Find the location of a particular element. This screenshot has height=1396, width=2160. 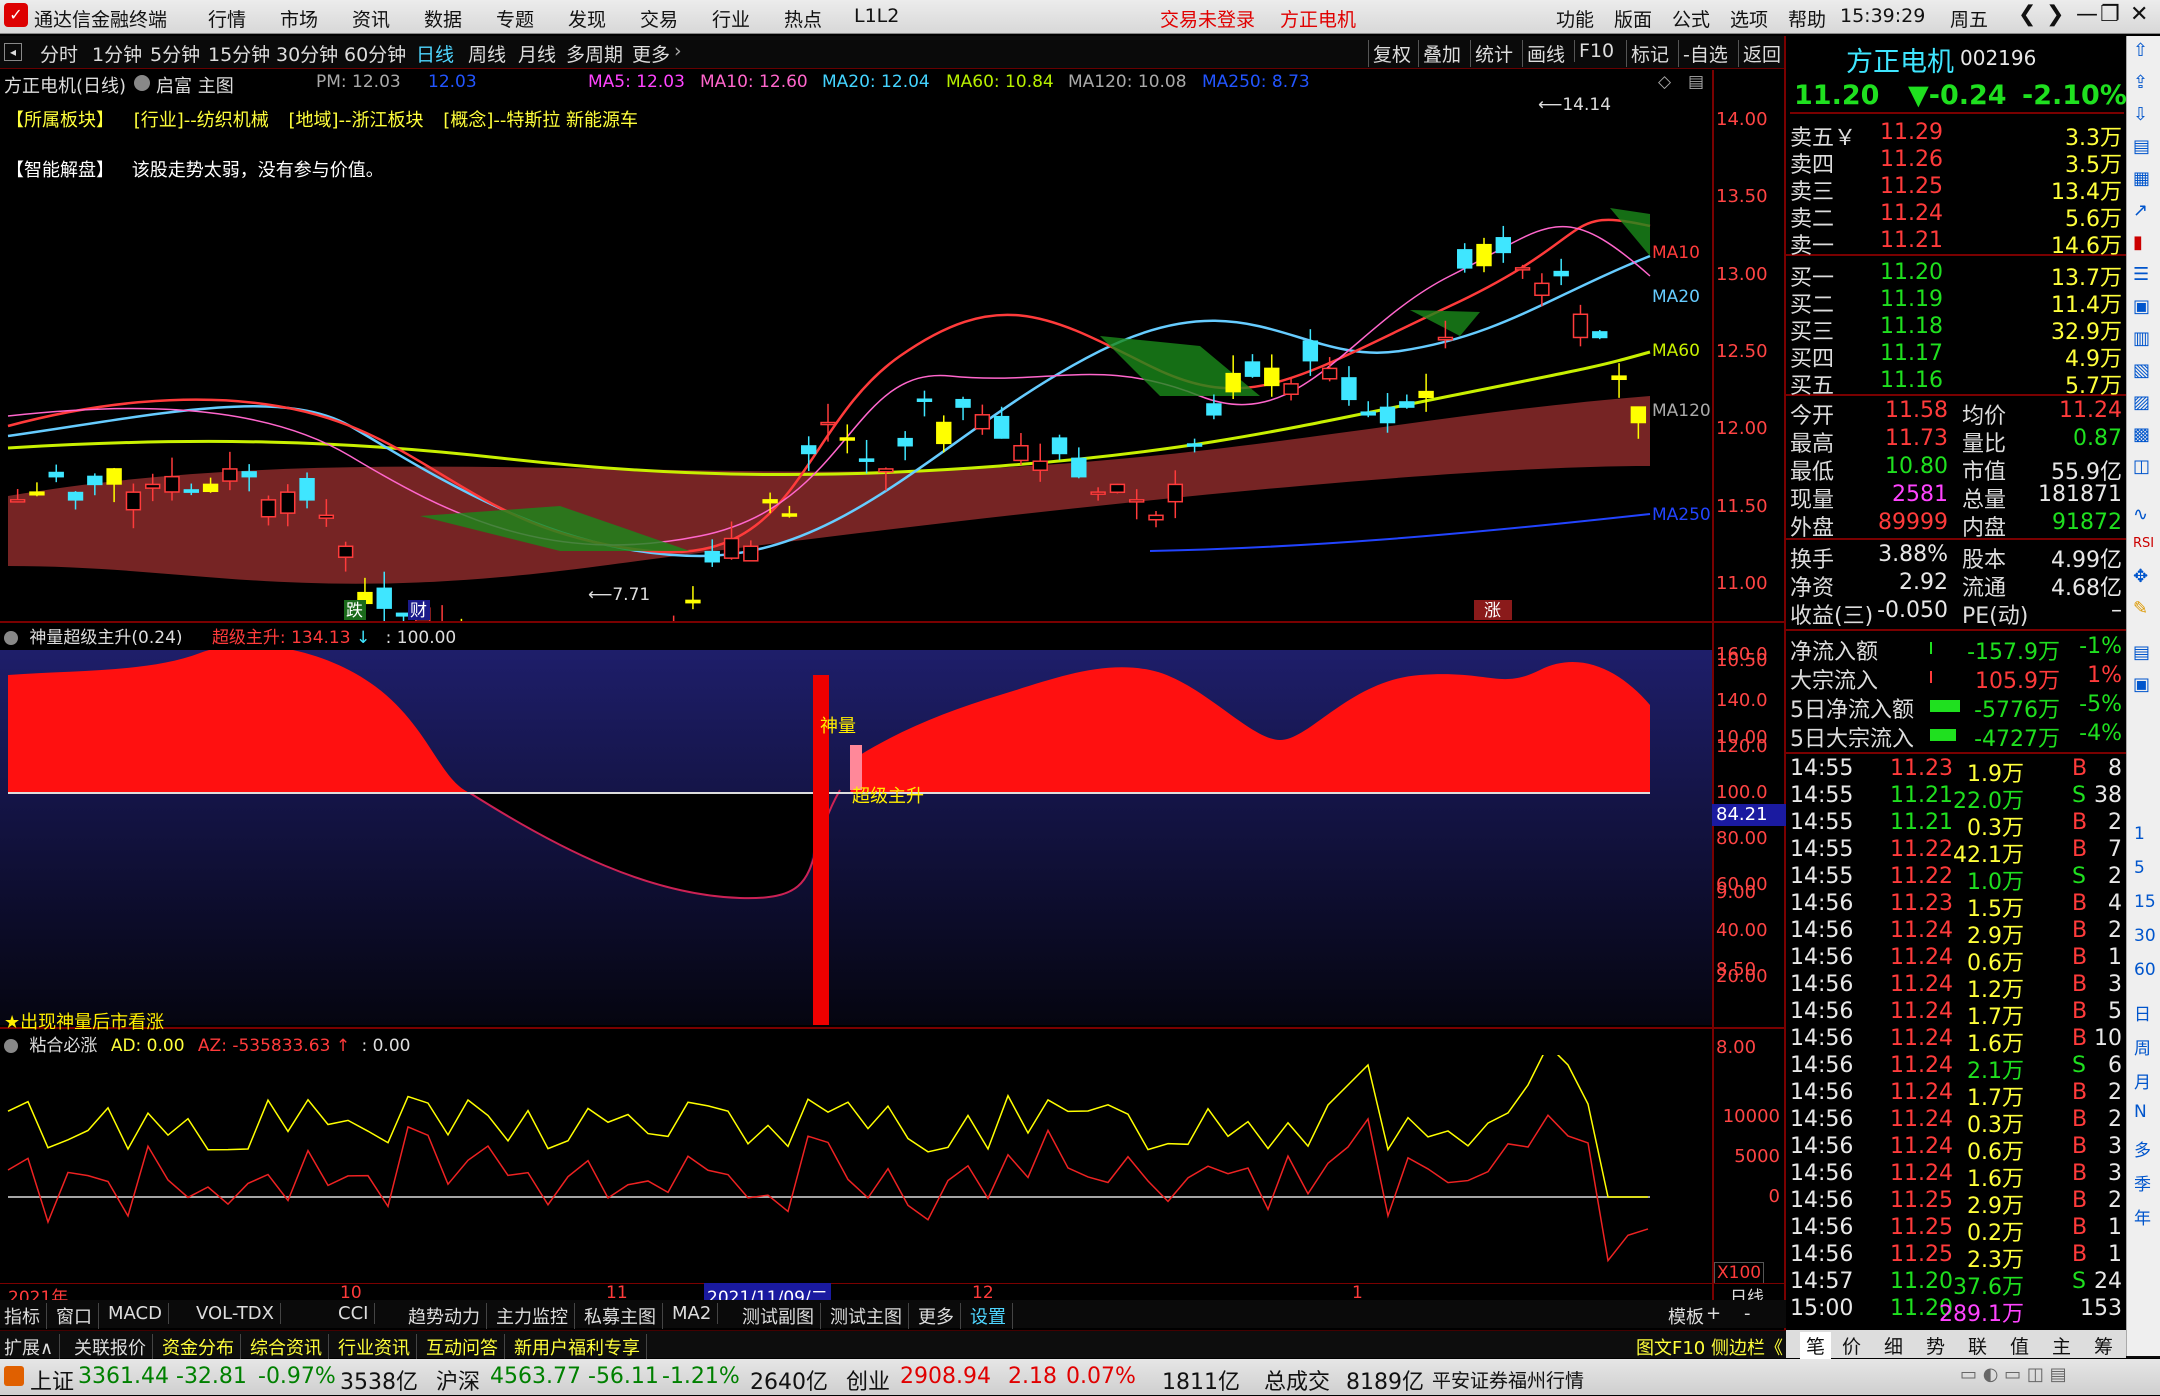

sidebar-period: 多 is located at coordinates (2142, 1148).